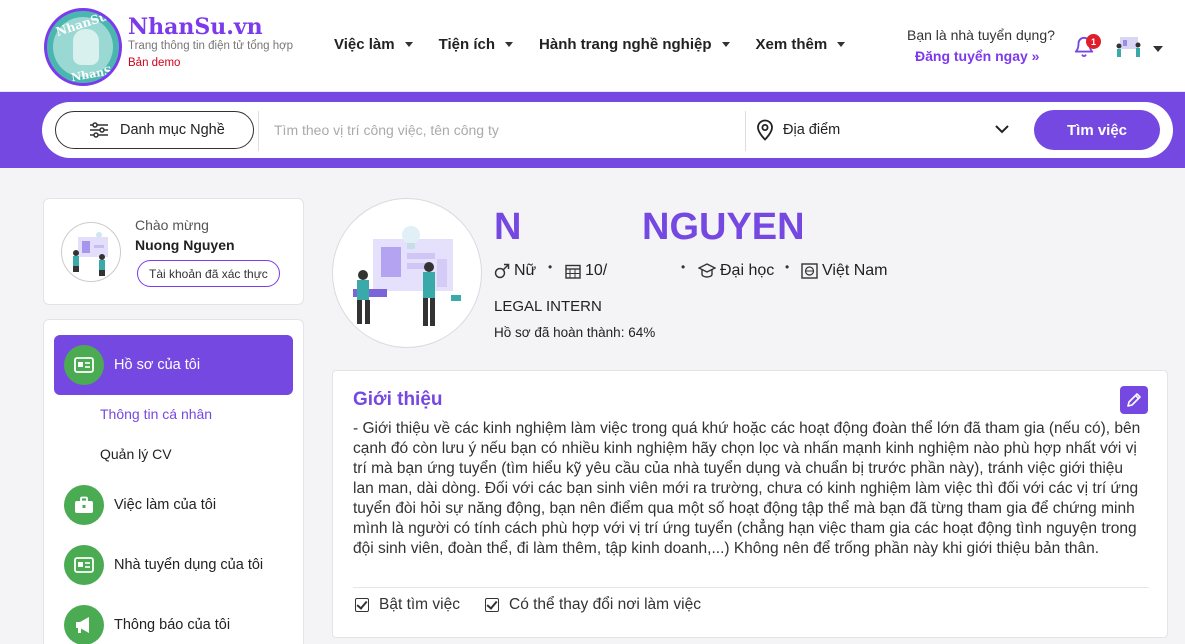 Image resolution: width=1185 pixels, height=644 pixels. I want to click on nav-item-career: Hành trang nghề nghiệp, so click(634, 44).